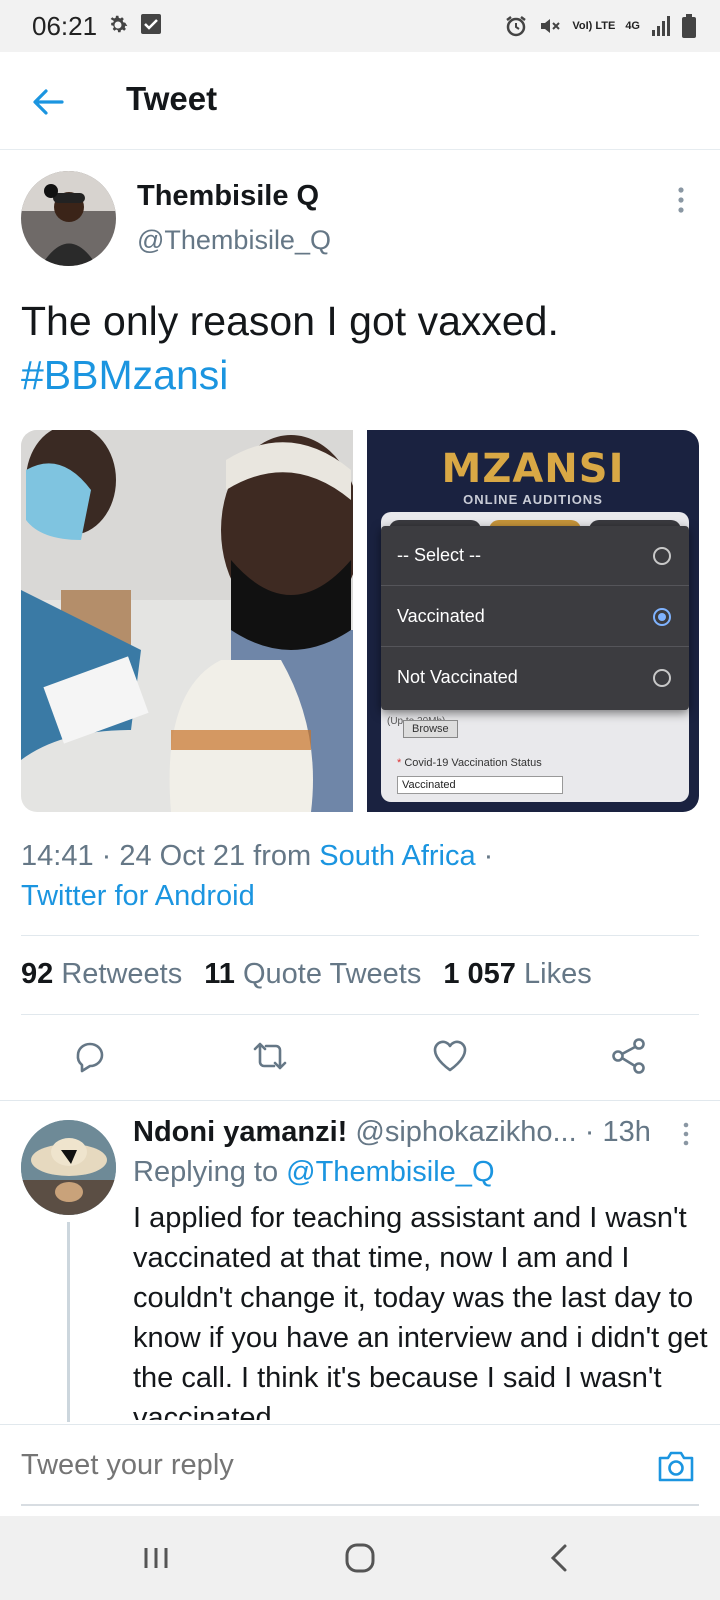 This screenshot has height=1600, width=720. What do you see at coordinates (662, 617) in the screenshot?
I see `radio-selected-icon` at bounding box center [662, 617].